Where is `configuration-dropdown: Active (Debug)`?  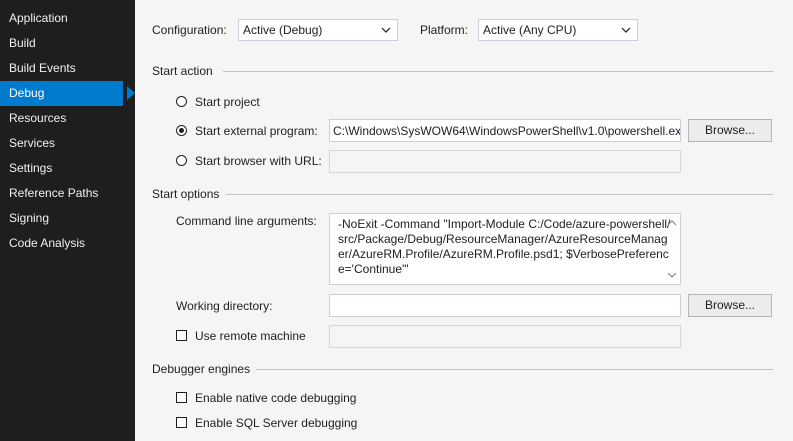 configuration-dropdown: Active (Debug) is located at coordinates (318, 30).